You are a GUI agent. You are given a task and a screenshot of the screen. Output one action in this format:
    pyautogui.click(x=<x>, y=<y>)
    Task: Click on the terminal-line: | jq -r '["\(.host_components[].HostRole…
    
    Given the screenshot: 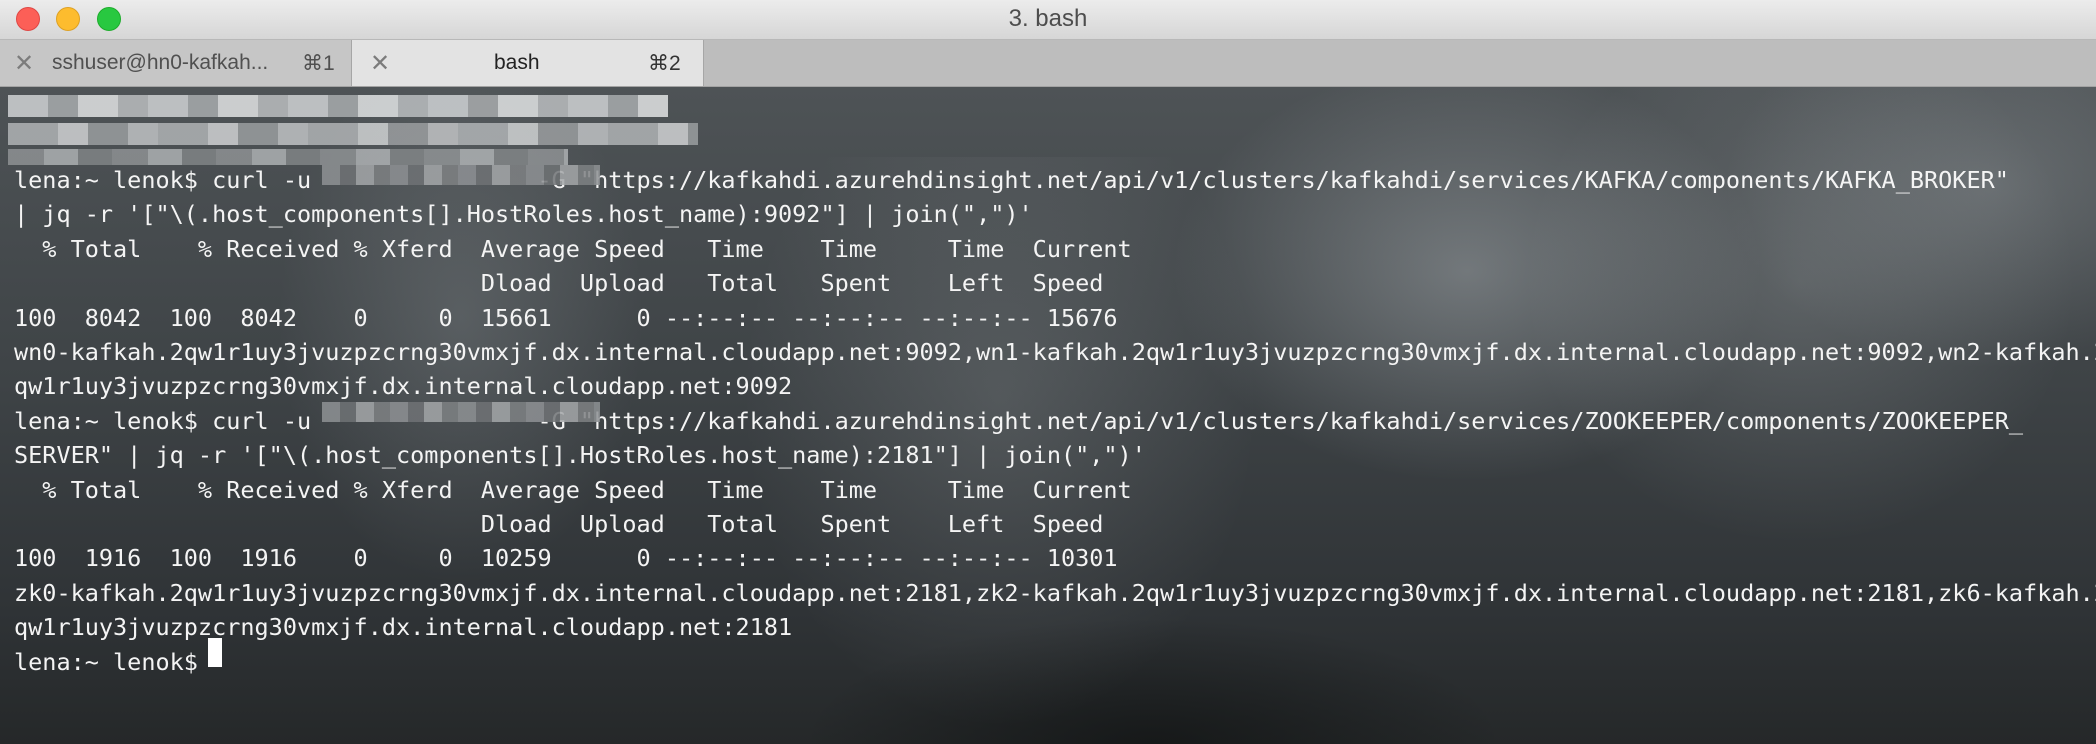 What is the action you would take?
    pyautogui.click(x=523, y=214)
    